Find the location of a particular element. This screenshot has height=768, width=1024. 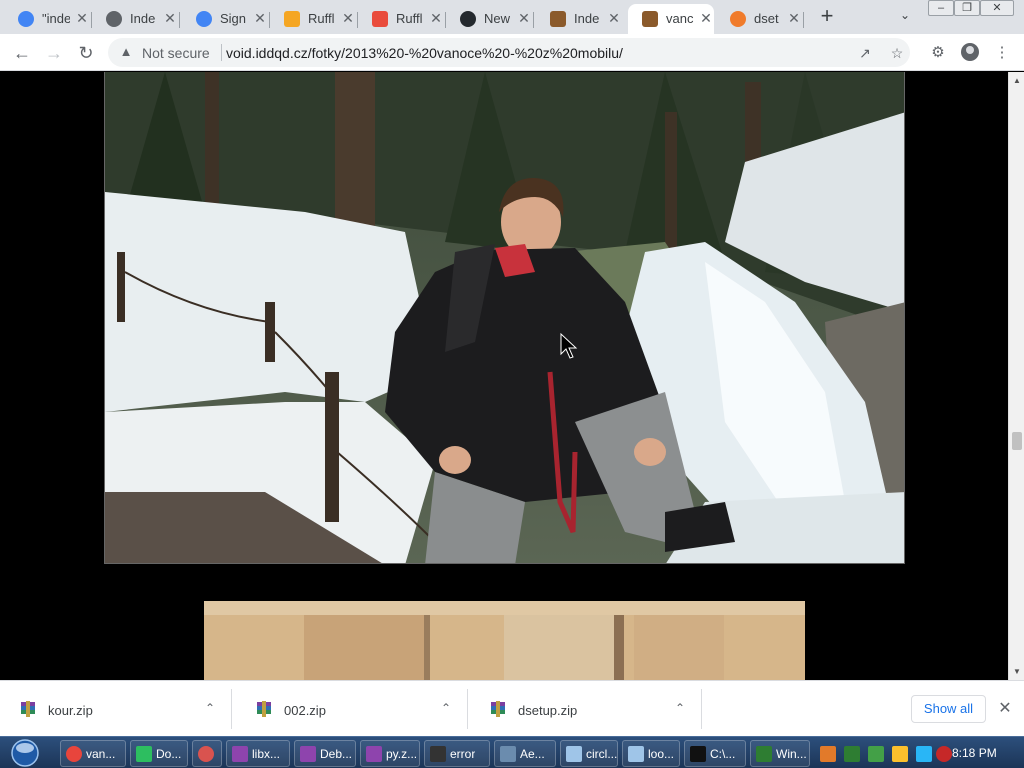

tab-search-chevron-icon: ⌄ is located at coordinates (905, 17).